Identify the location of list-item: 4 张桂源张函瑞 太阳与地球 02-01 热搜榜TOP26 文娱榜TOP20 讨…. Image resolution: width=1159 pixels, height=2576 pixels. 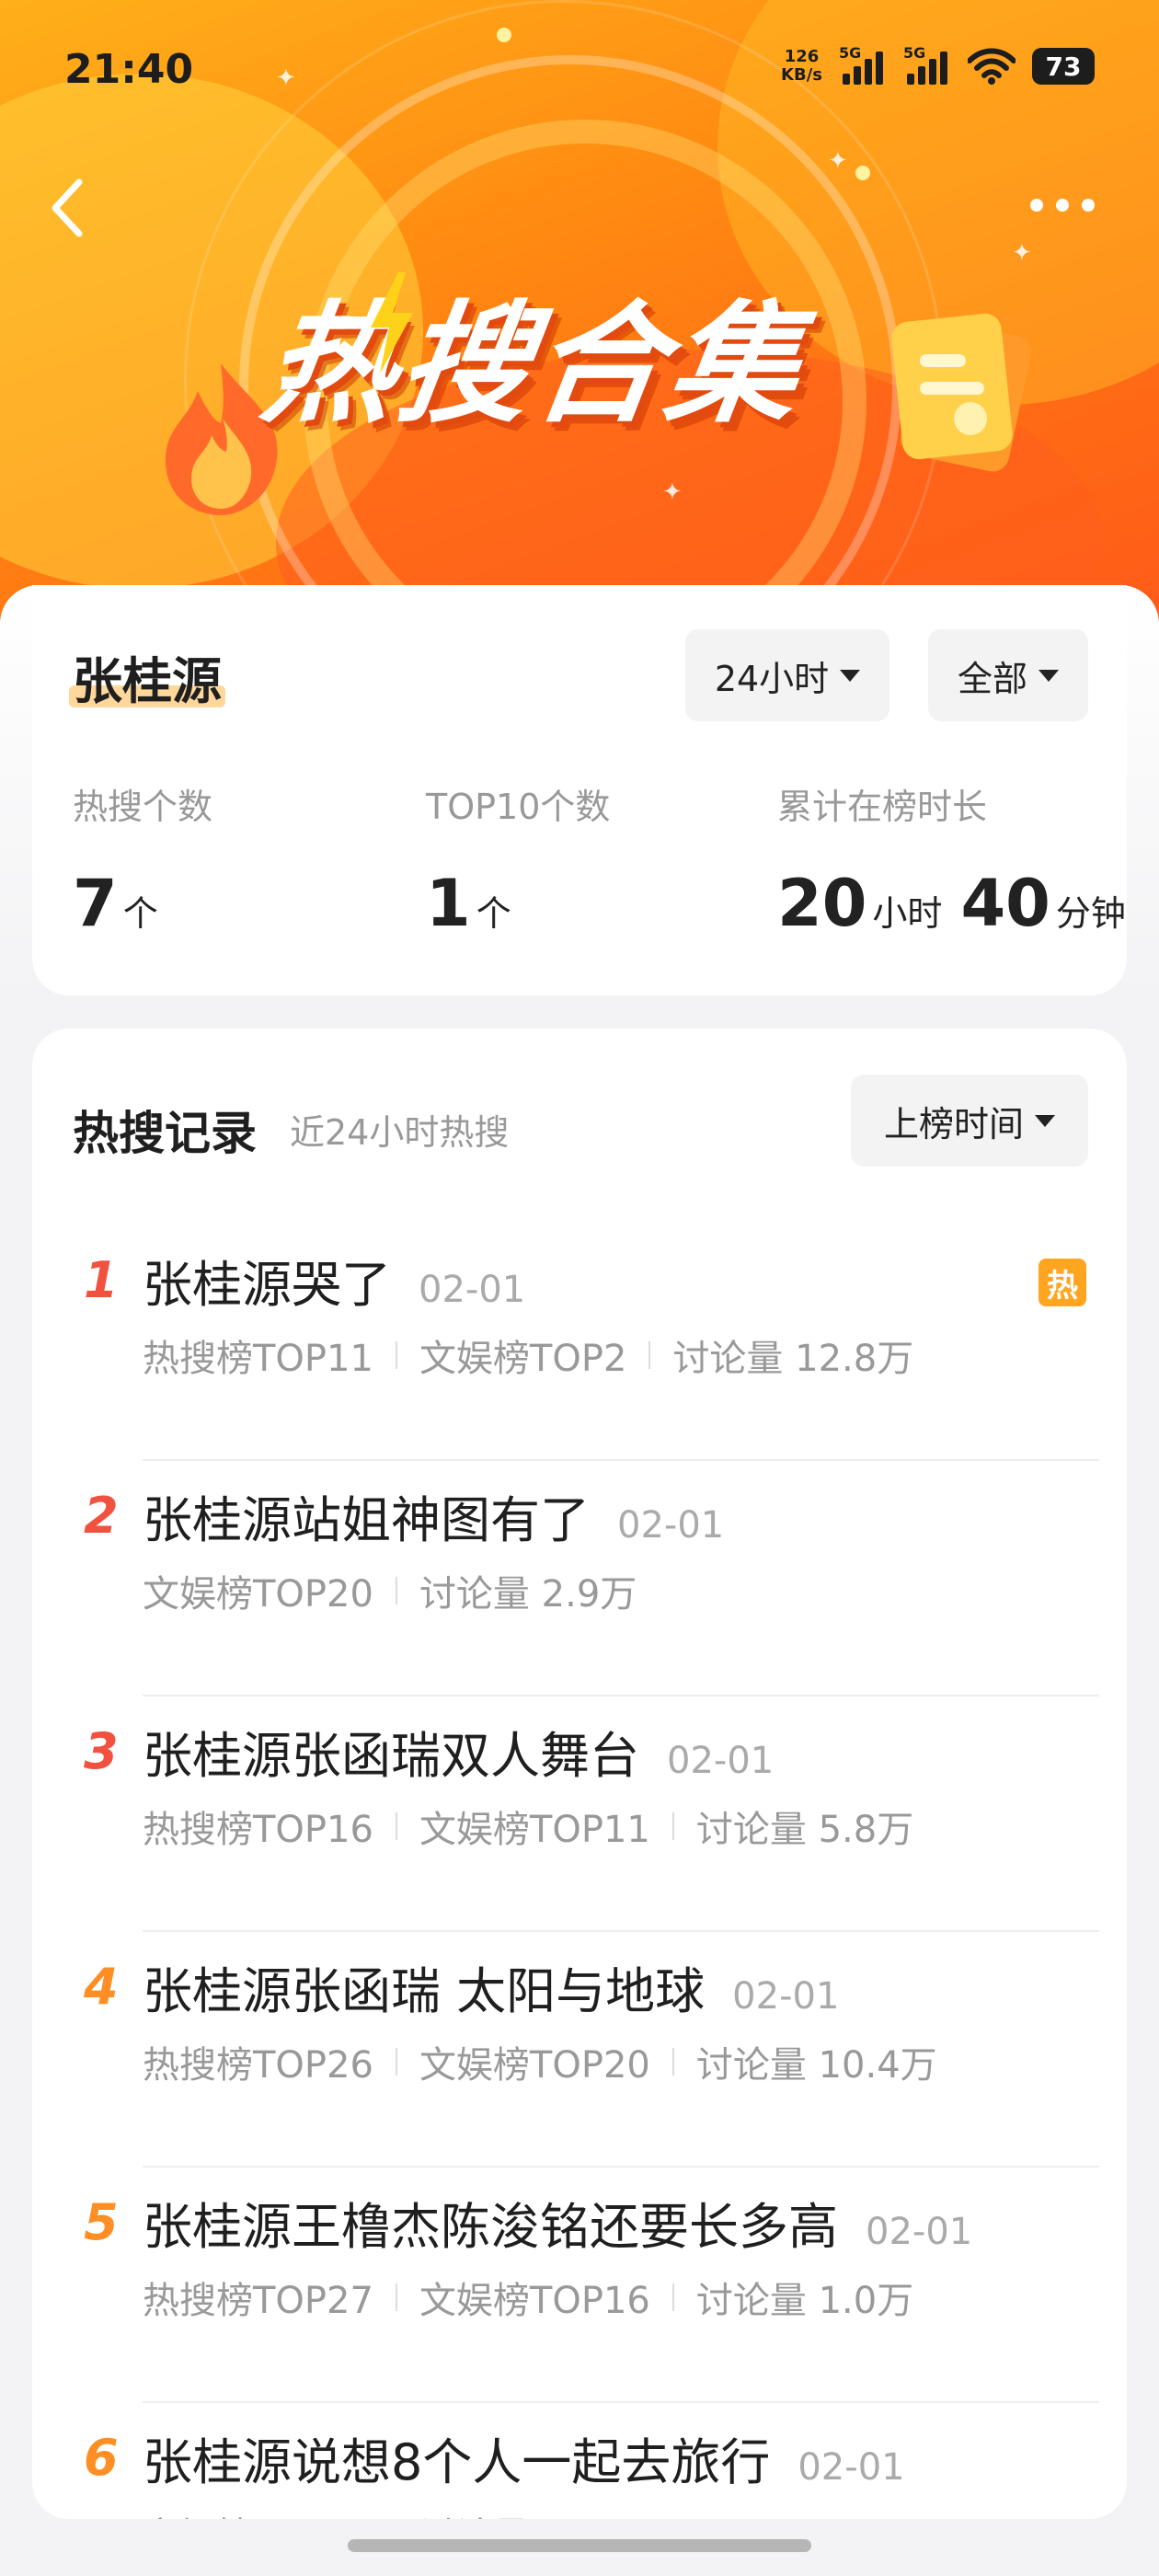
(579, 2050).